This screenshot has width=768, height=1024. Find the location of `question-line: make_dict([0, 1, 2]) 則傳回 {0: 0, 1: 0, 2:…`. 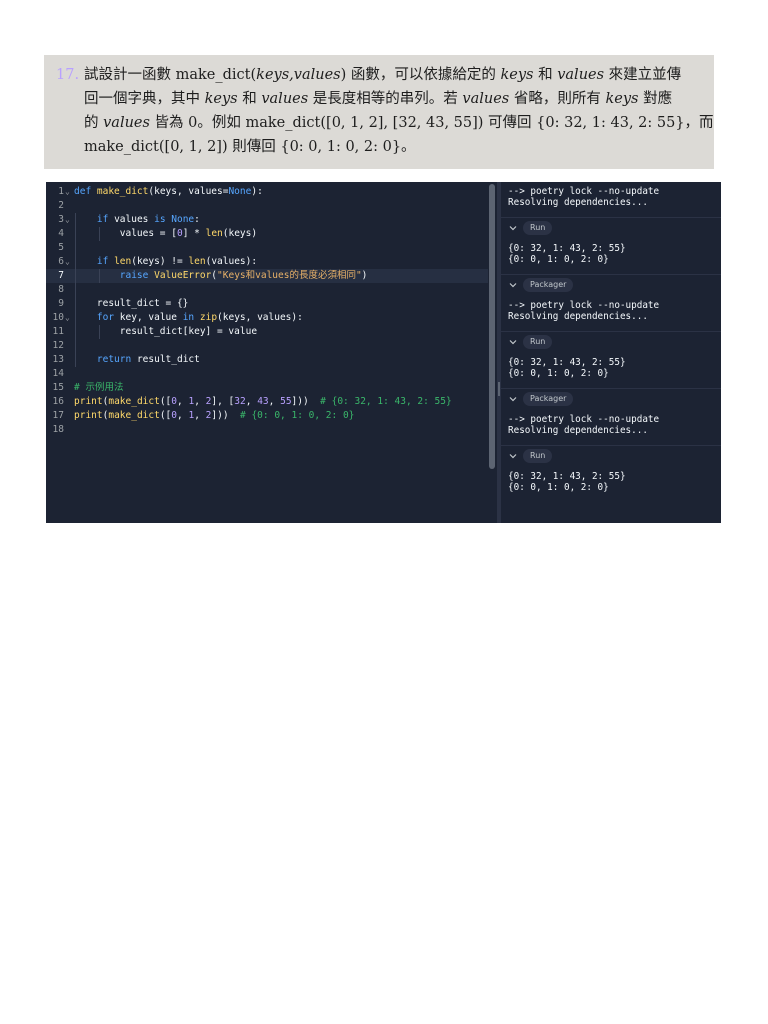

question-line: make_dict([0, 1, 2]) 則傳回 {0: 0, 1: 0, 2:… is located at coordinates (380, 147).